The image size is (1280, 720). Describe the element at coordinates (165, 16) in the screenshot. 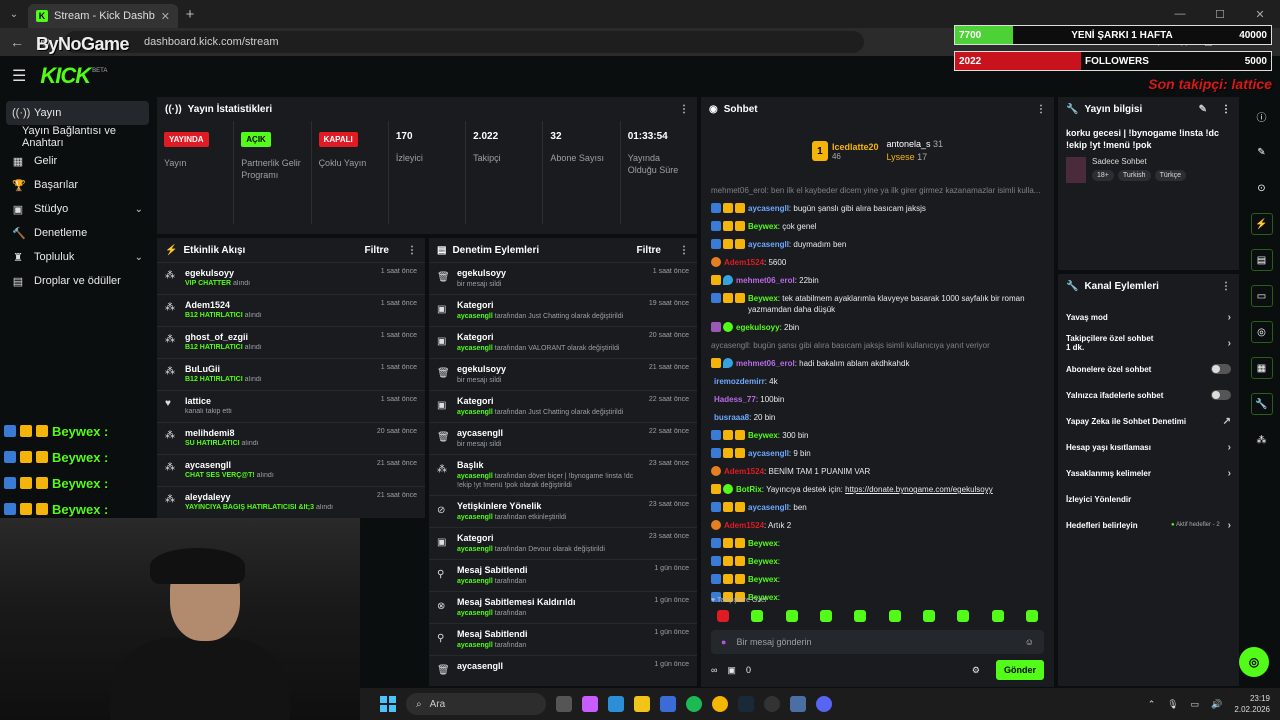

I see `close-tab-icon: ✕` at that location.